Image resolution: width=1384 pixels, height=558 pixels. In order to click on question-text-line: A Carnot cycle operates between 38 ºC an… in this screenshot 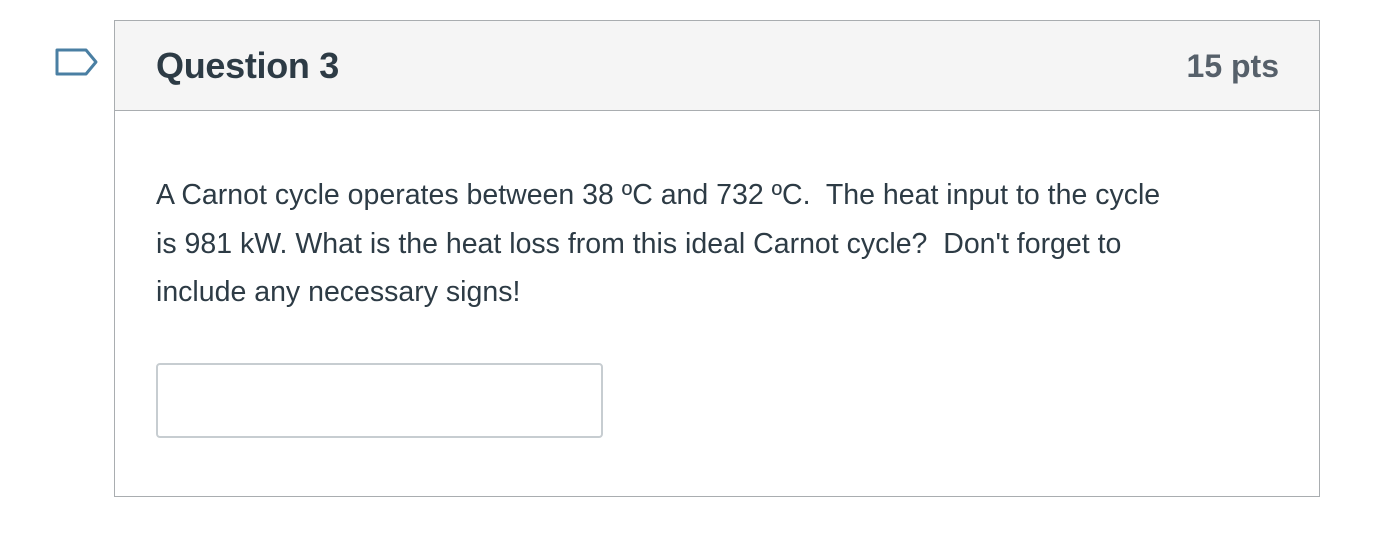, I will do `click(658, 195)`.